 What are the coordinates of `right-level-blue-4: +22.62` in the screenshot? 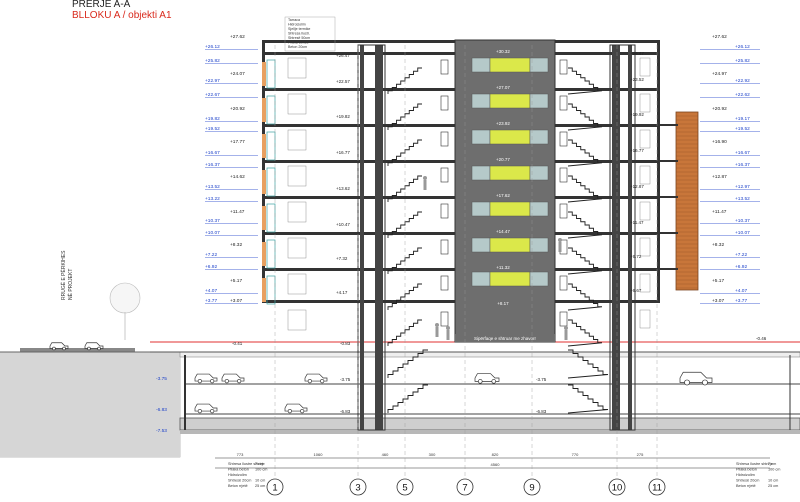 It's located at (742, 95).